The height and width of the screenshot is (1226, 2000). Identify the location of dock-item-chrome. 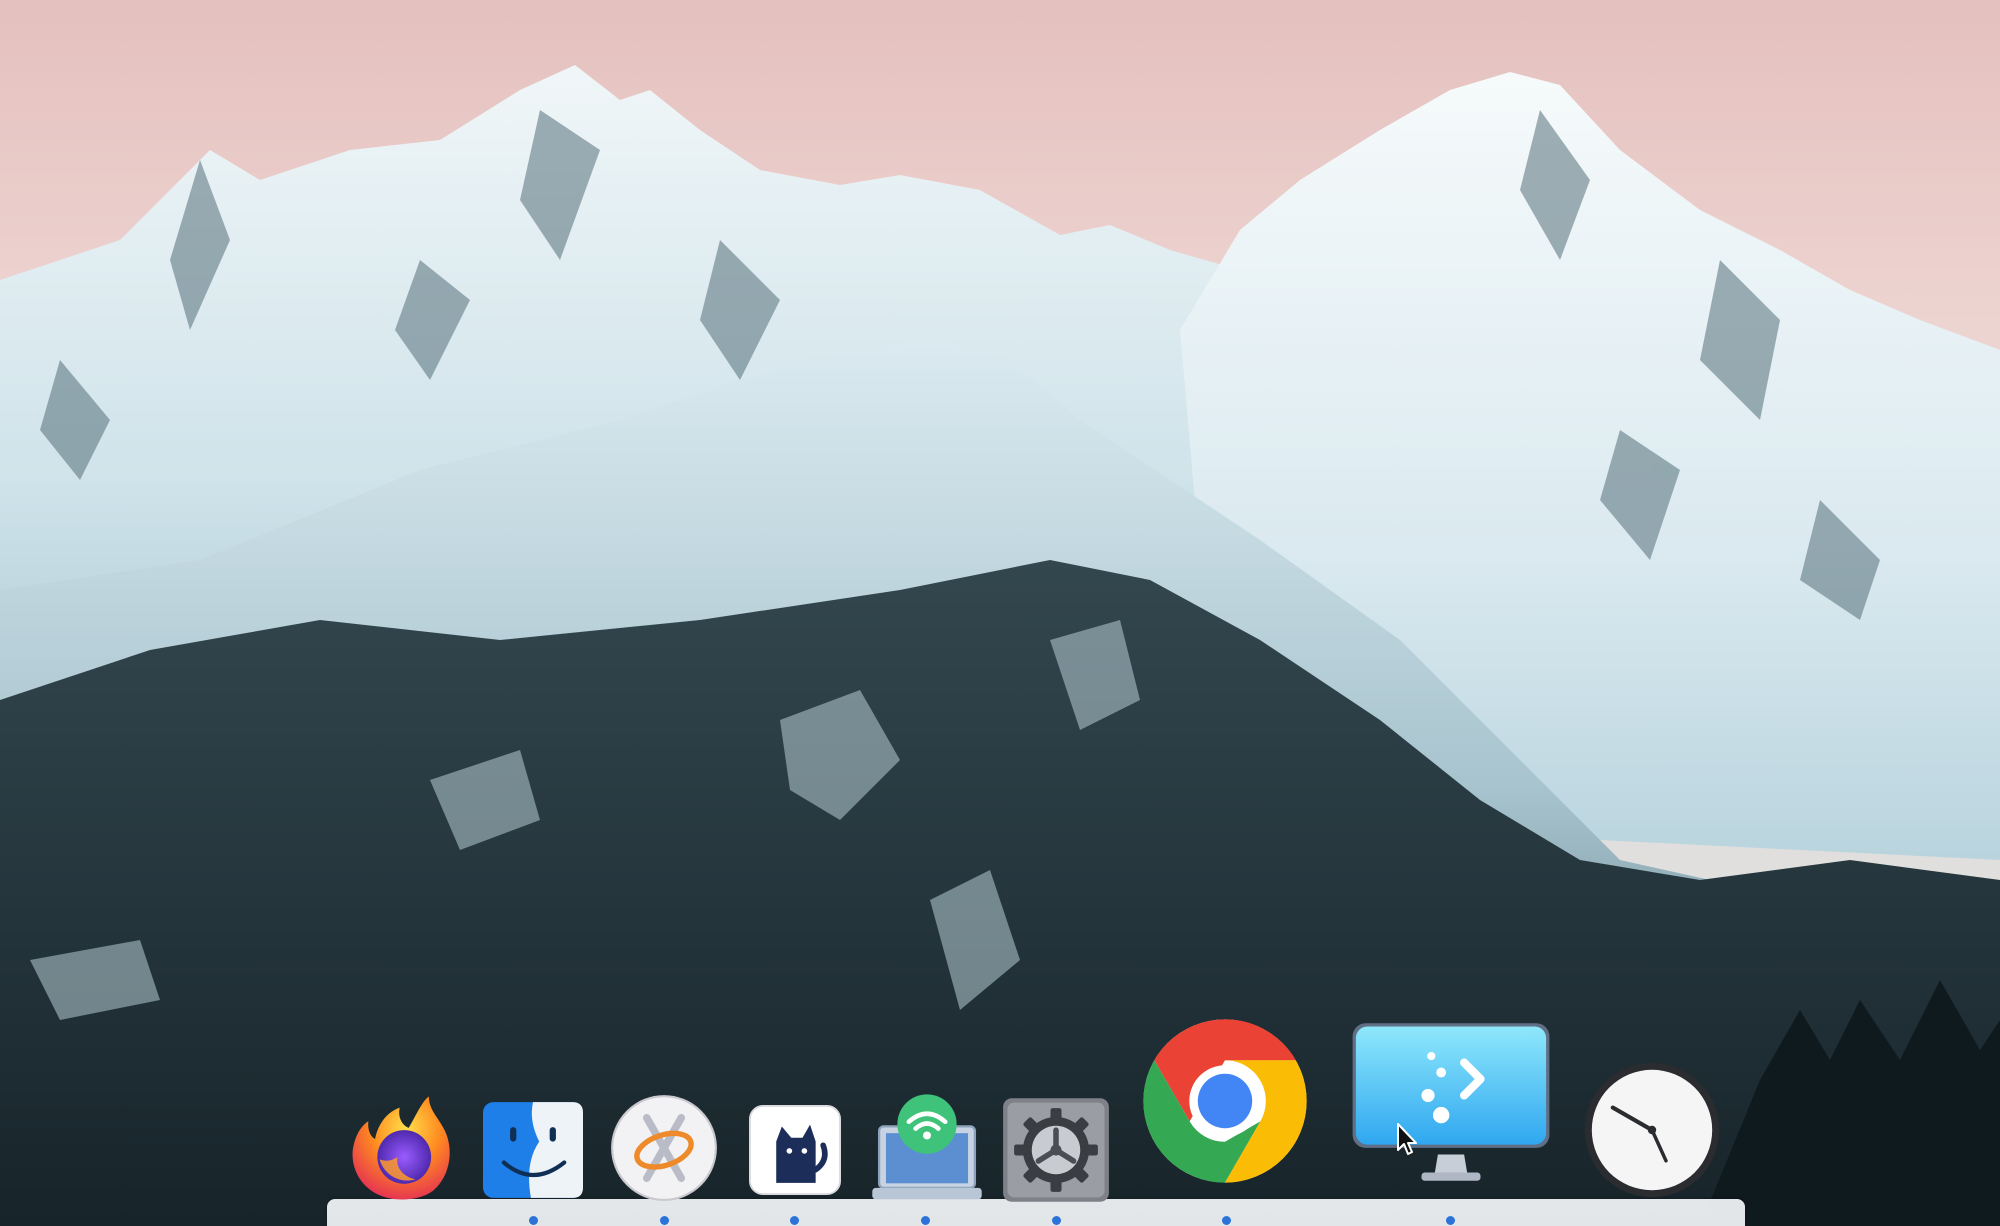
(1225, 1101).